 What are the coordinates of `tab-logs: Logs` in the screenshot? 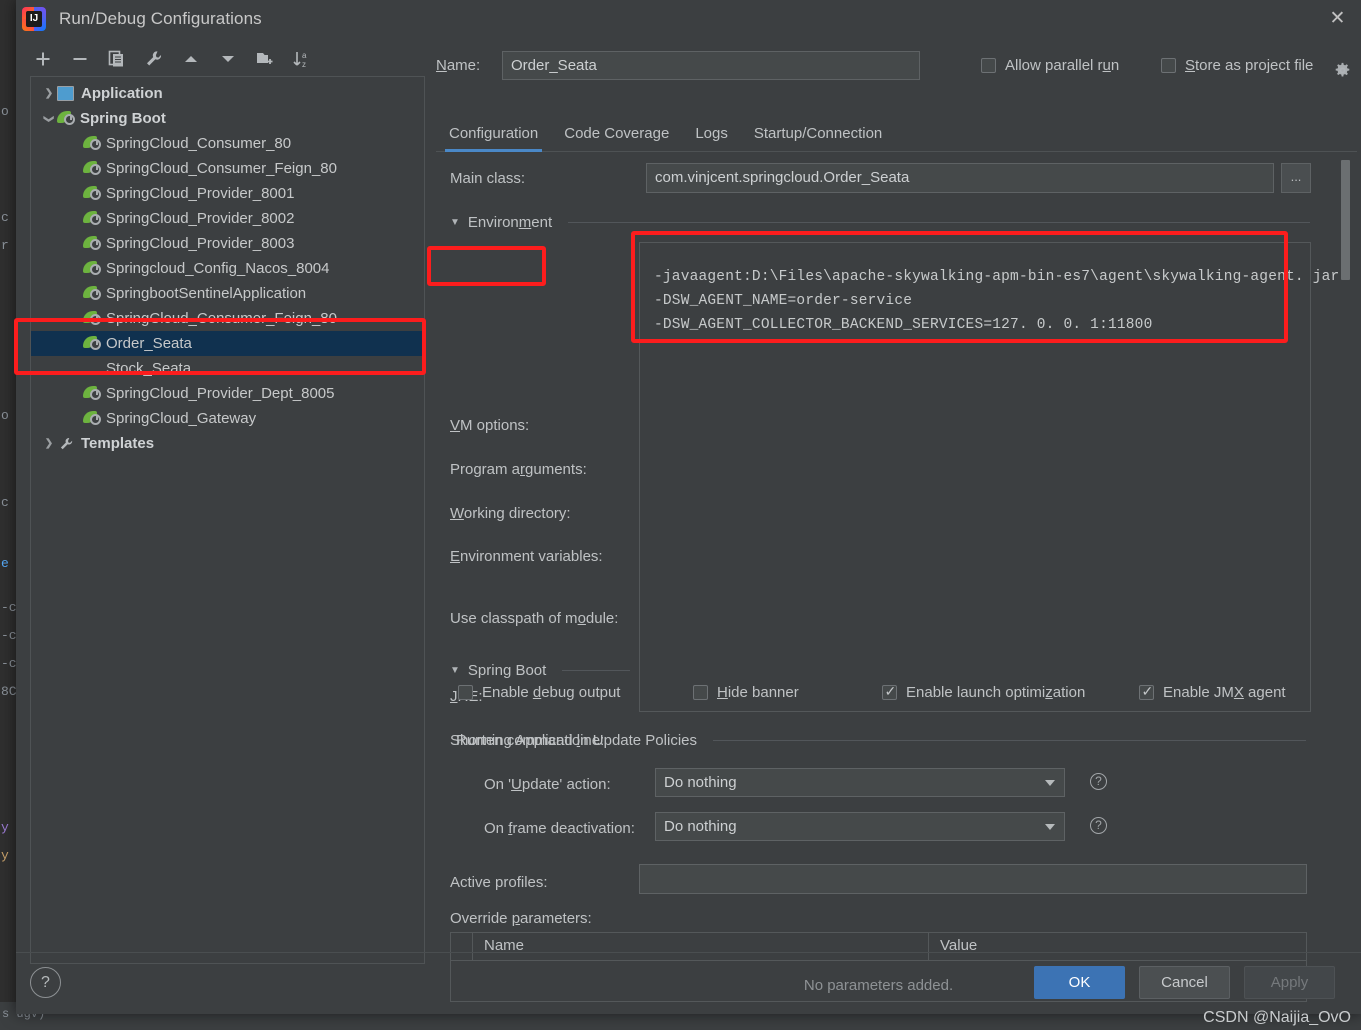 It's located at (711, 138).